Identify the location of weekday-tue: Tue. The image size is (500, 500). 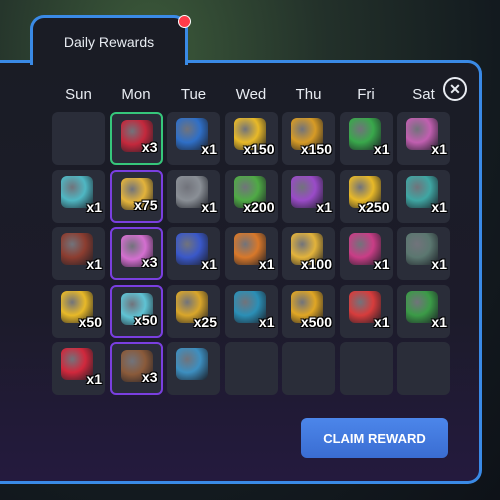
(193, 94).